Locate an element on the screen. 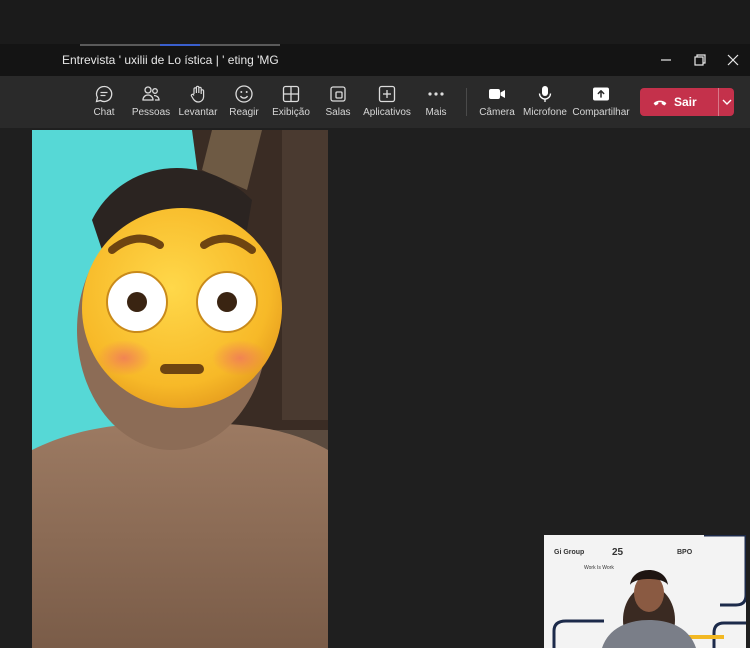 The height and width of the screenshot is (648, 750). rooms-label: Salas is located at coordinates (338, 112).